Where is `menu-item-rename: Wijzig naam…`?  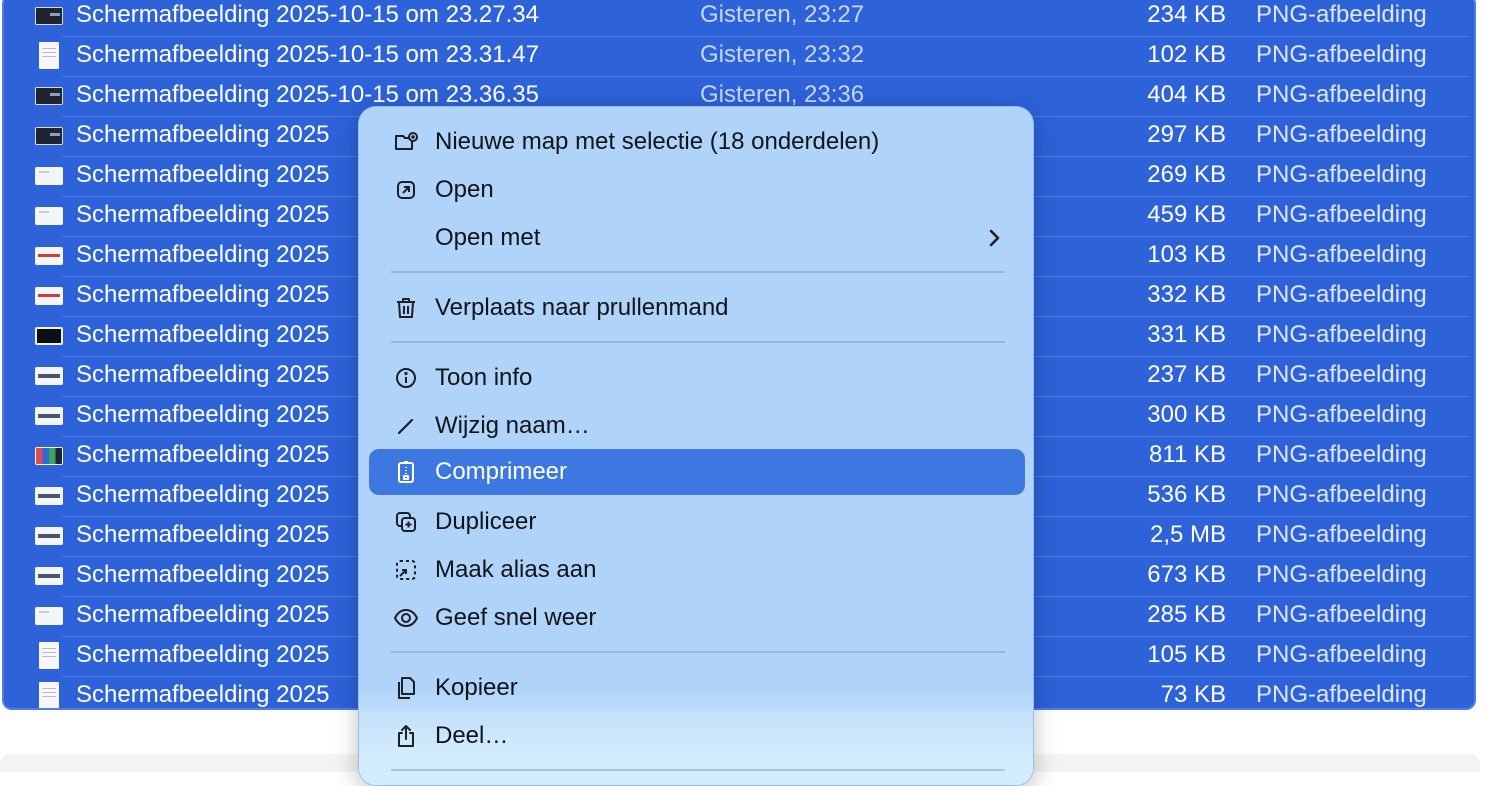
menu-item-rename: Wijzig naam… is located at coordinates (697, 426).